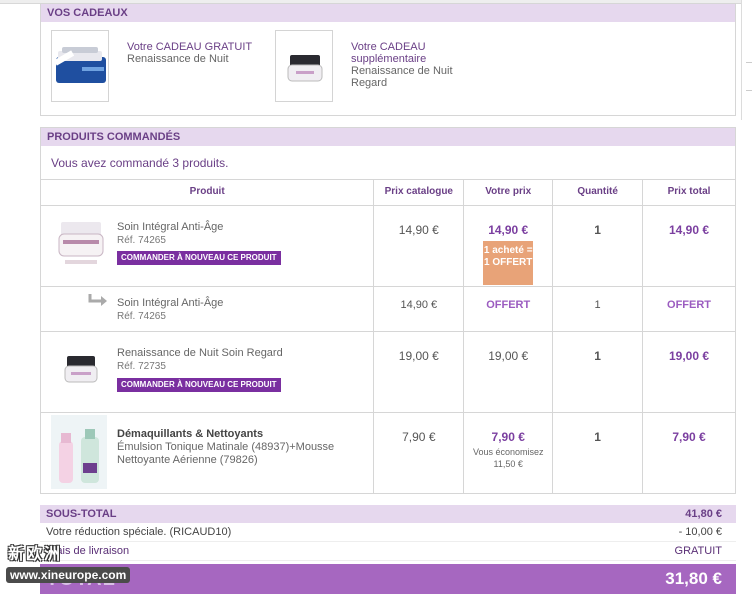 The width and height of the screenshot is (752, 594). Describe the element at coordinates (689, 356) in the screenshot. I see `total-price: 19,00 €` at that location.